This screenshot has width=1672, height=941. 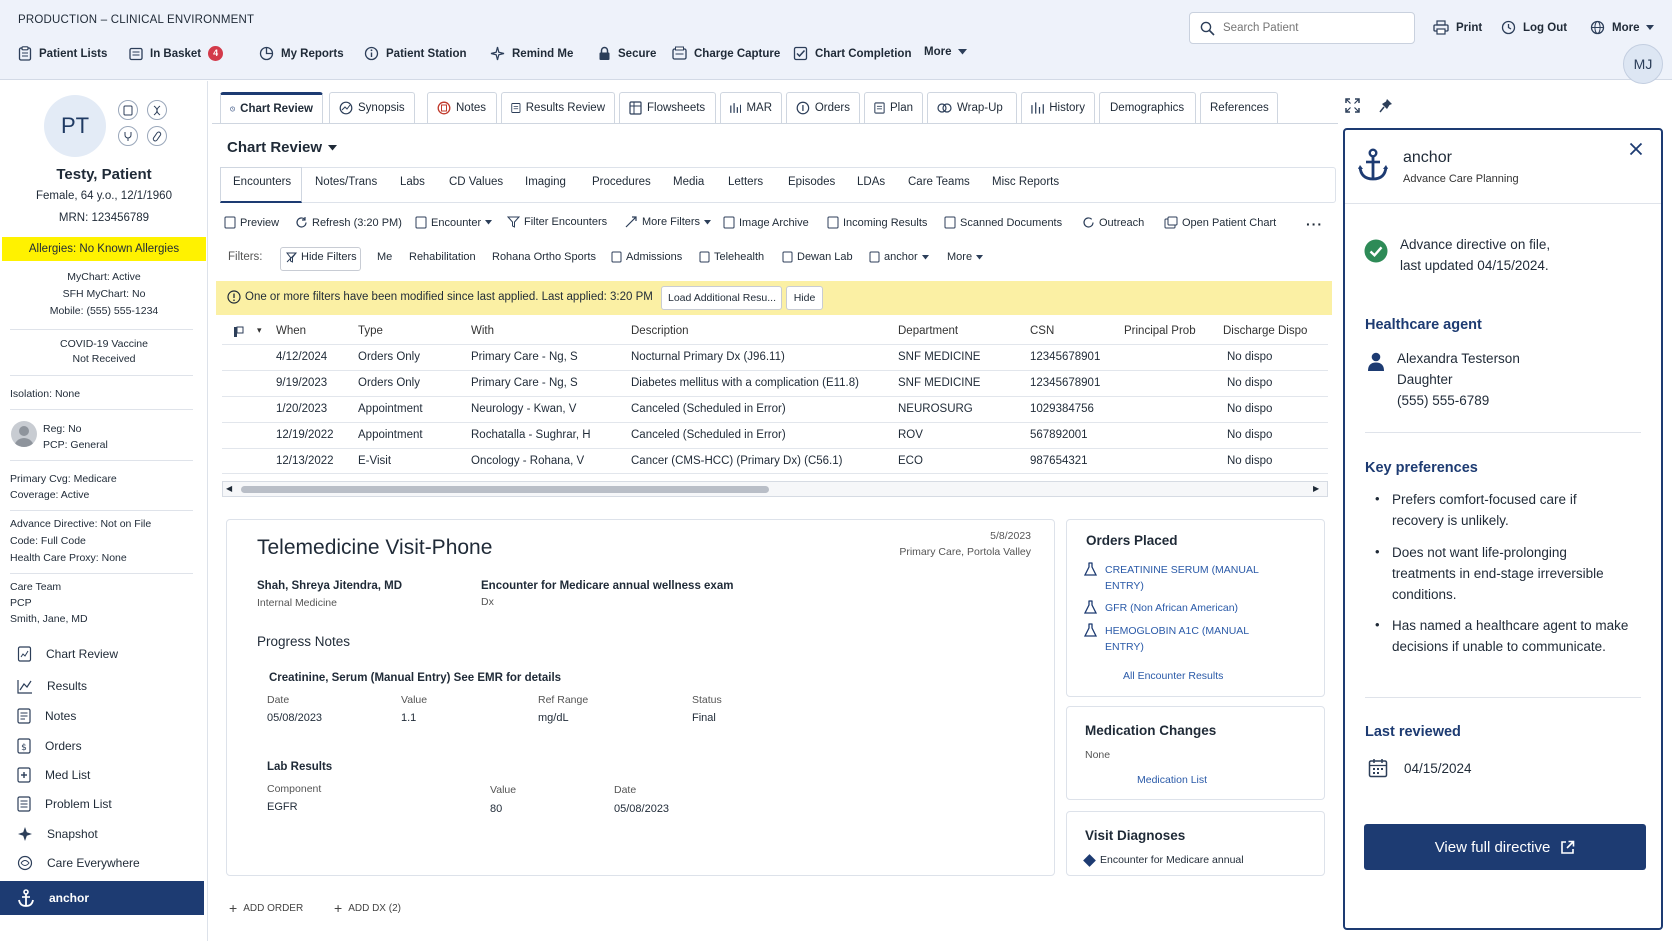 I want to click on col-with: With, so click(x=482, y=331).